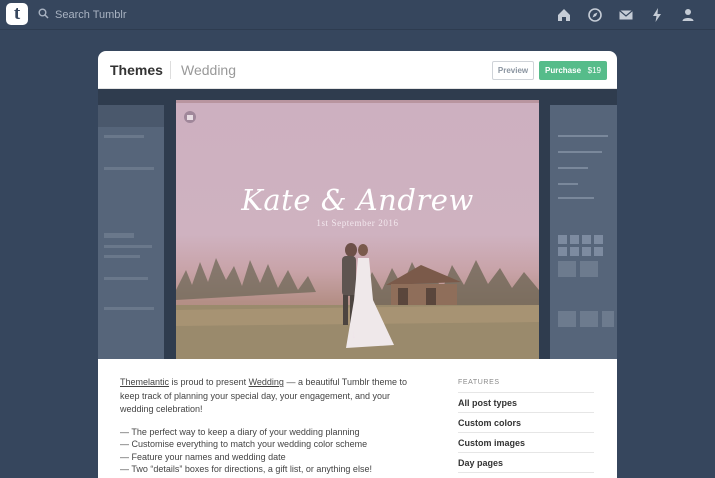 This screenshot has height=478, width=715. Describe the element at coordinates (583, 232) in the screenshot. I see `preview-right-screenshot` at that location.